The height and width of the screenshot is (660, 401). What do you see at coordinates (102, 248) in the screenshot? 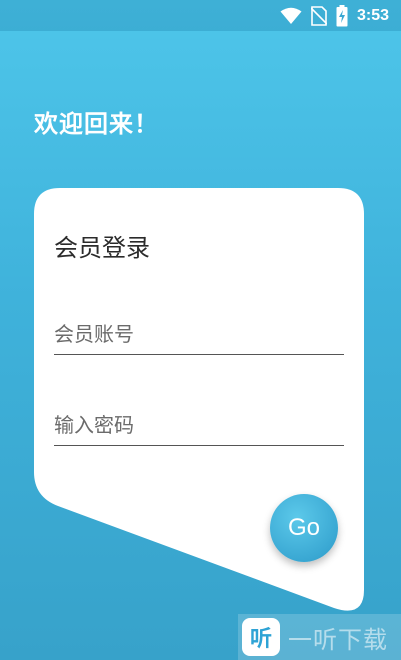
I see `card-title: 会员登录` at bounding box center [102, 248].